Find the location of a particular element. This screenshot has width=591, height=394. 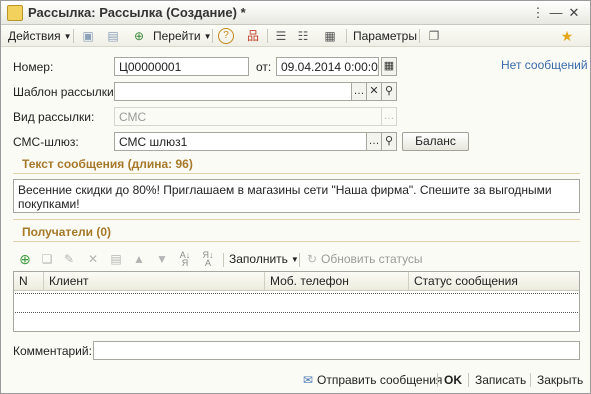

table-header: N Клиент Моб. телефон Статус сообщения is located at coordinates (296, 281).